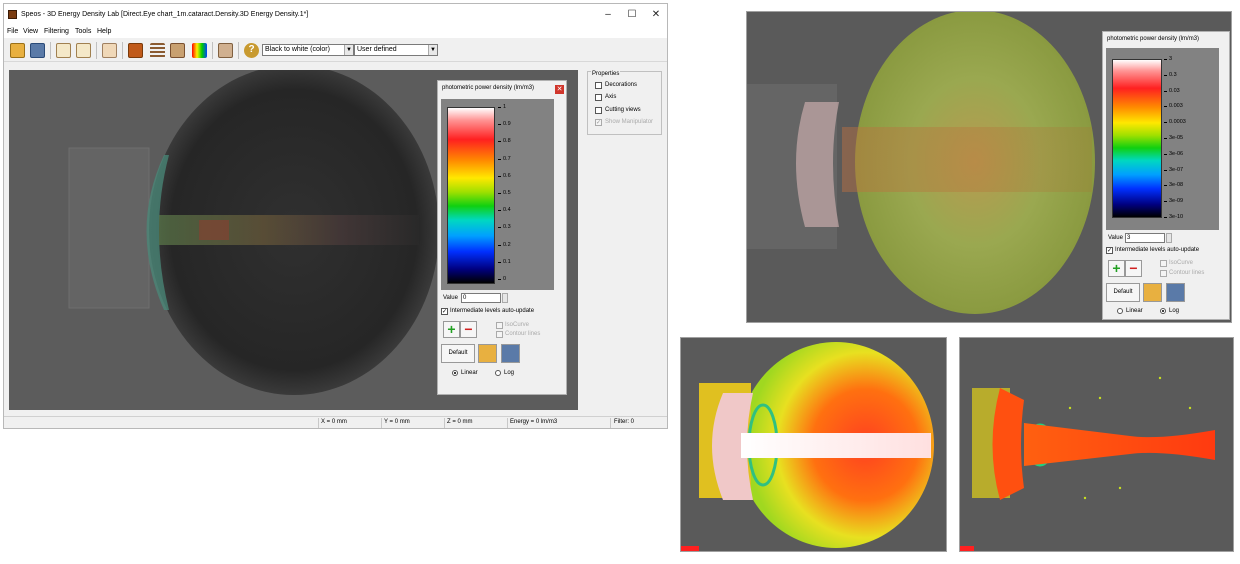 This screenshot has height=564, width=1240. I want to click on scale-select: User defined ▼, so click(396, 50).